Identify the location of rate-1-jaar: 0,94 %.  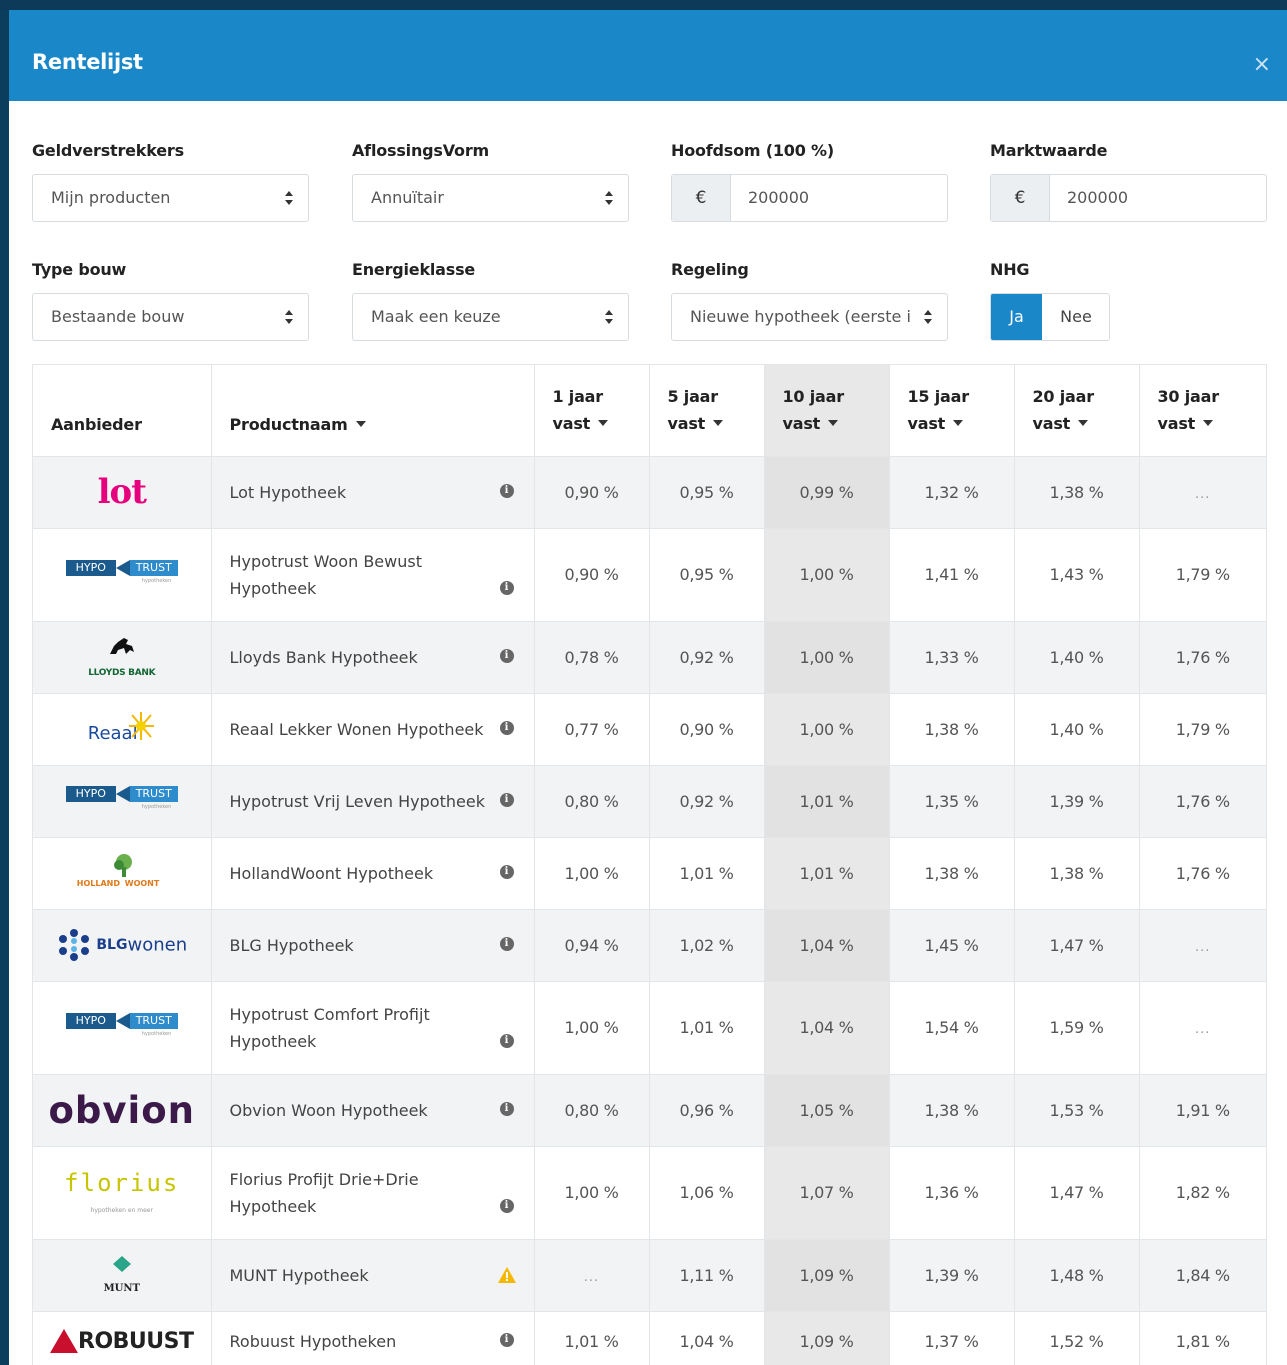
(592, 944).